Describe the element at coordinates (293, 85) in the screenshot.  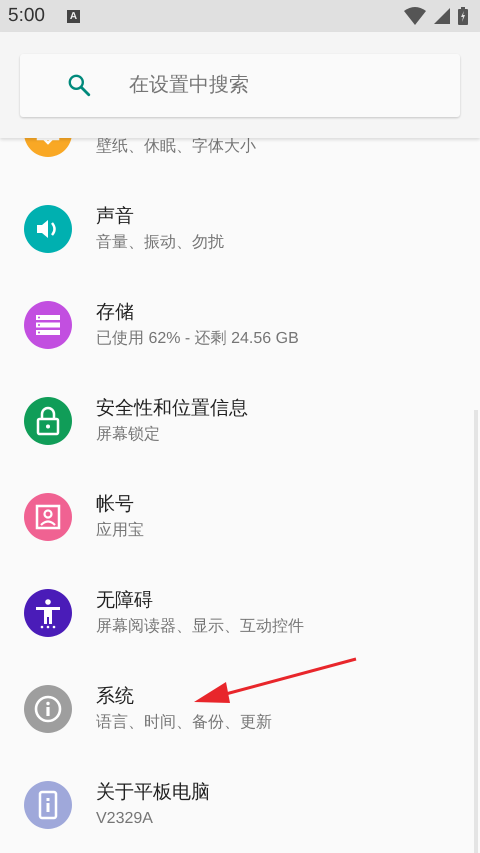
I see `search-field: 在设置中搜索` at that location.